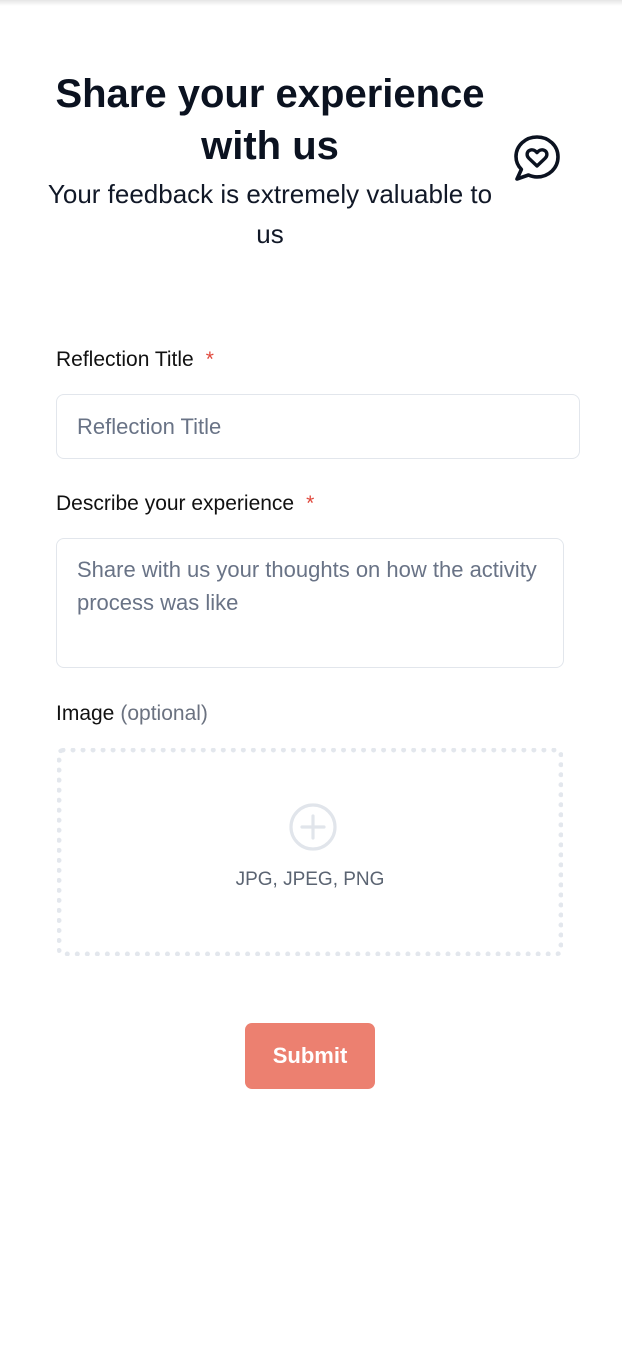 The image size is (622, 1370). Describe the element at coordinates (310, 852) in the screenshot. I see `image-upload-dropzone: JPG, JPEG, PNG` at that location.